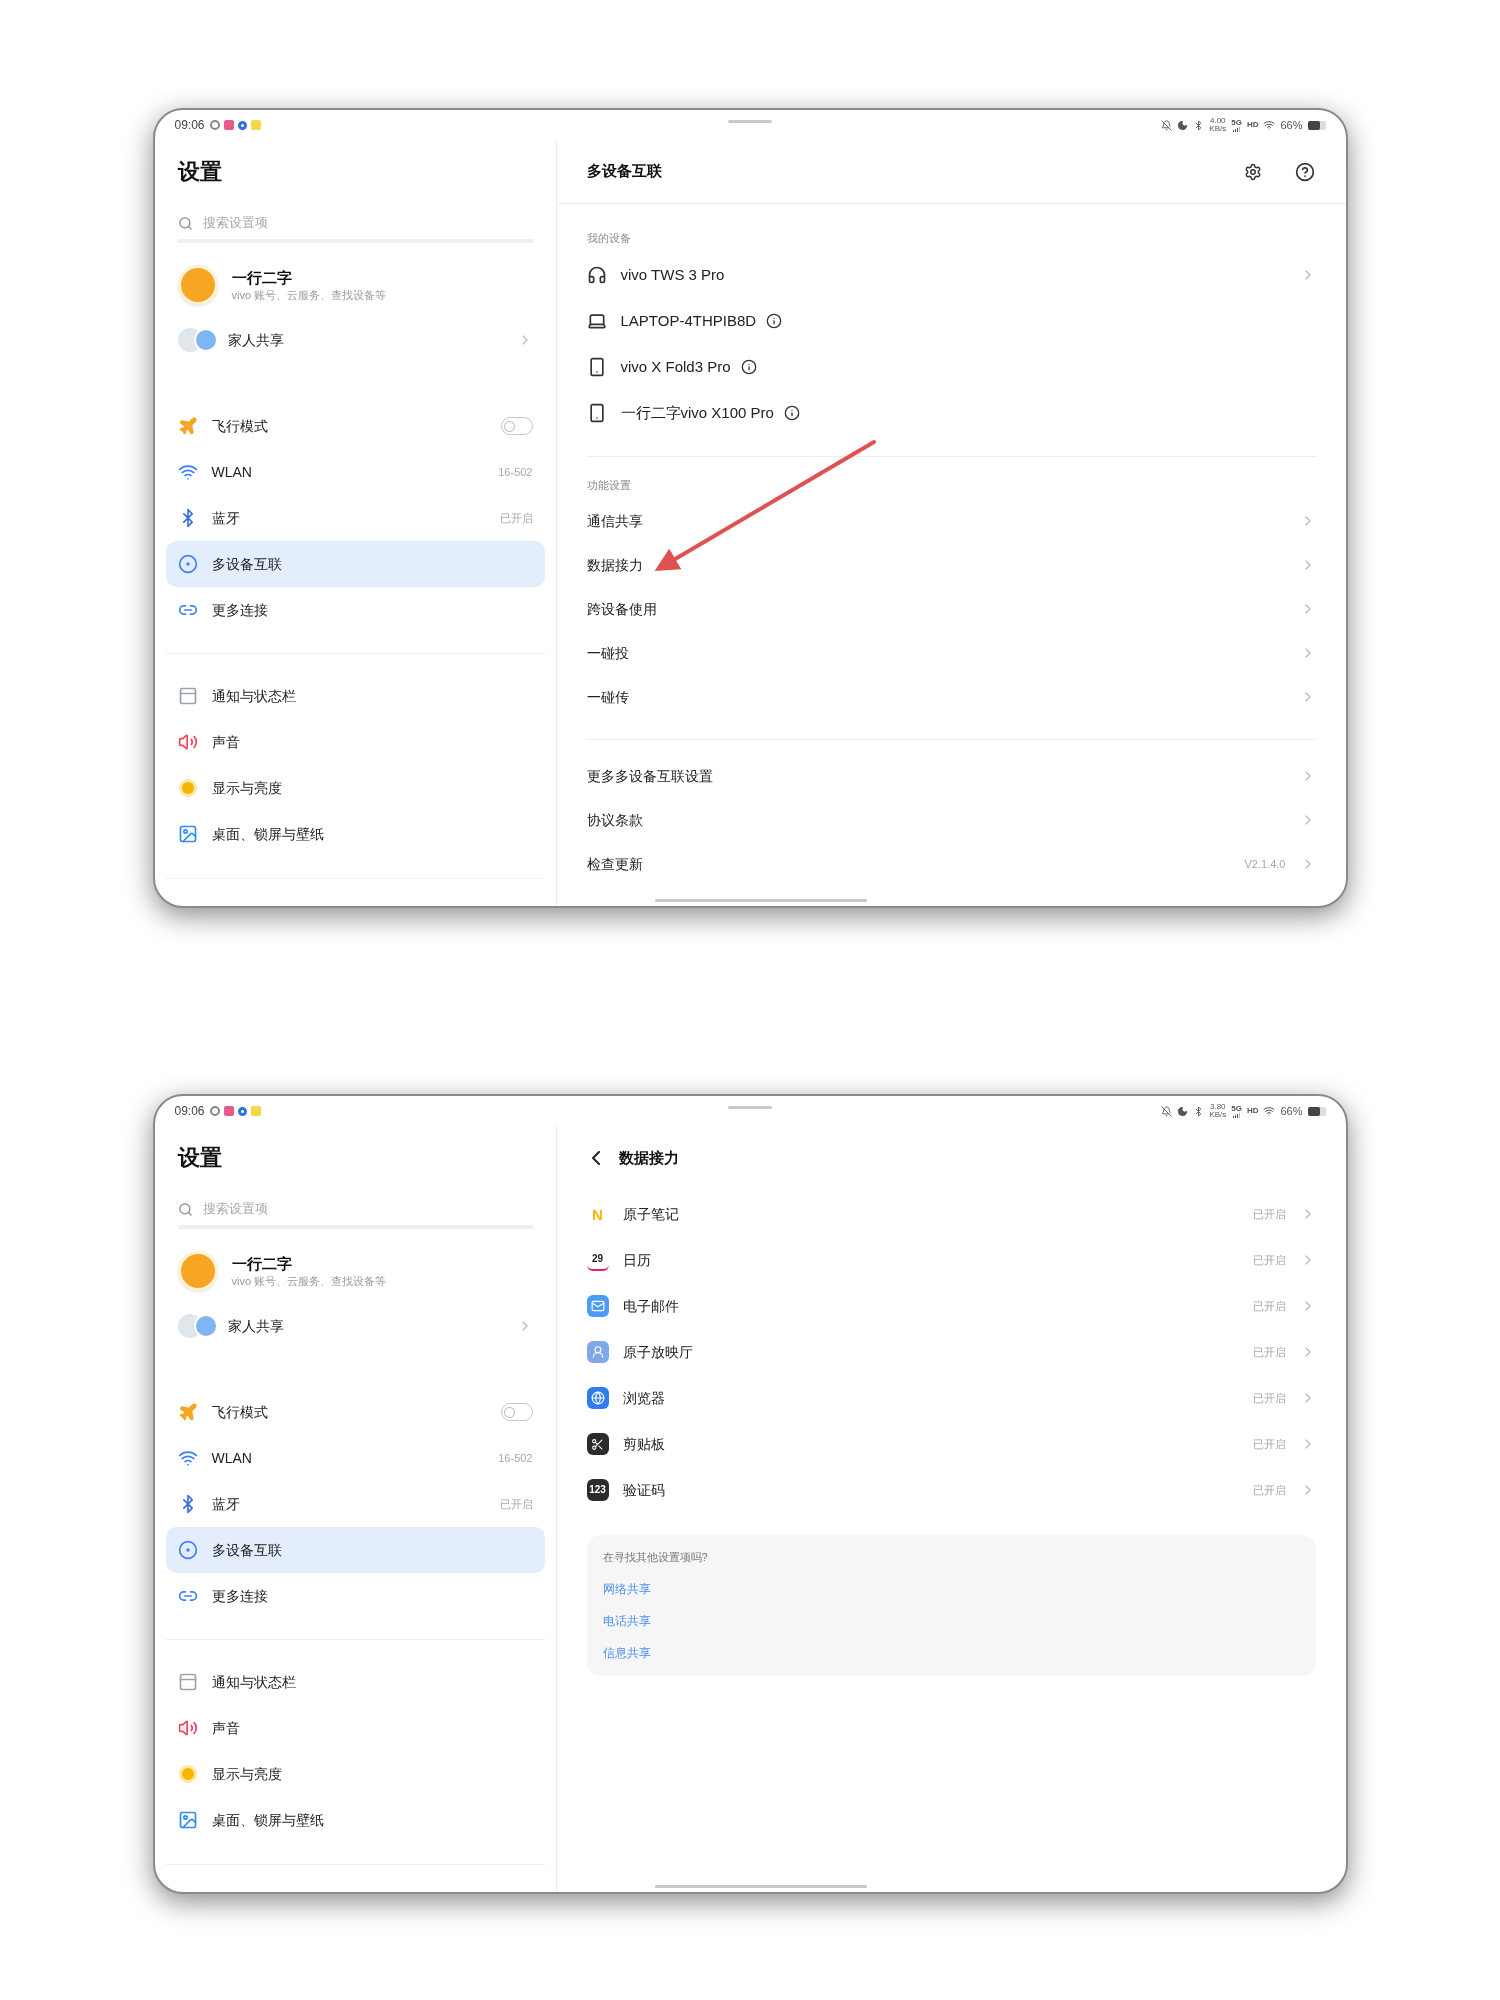 This screenshot has width=1500, height=2000. Describe the element at coordinates (951, 367) in the screenshot. I see `device-row: vivo X Fold3 Pro` at that location.